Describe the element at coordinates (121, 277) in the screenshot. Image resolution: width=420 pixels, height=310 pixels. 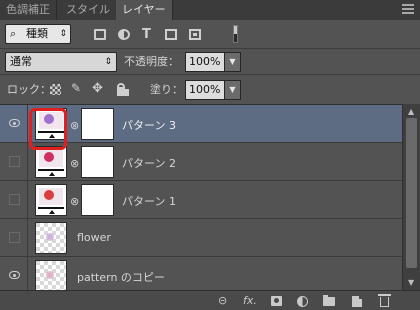
I see `layer-name: pattern のコピー` at that location.